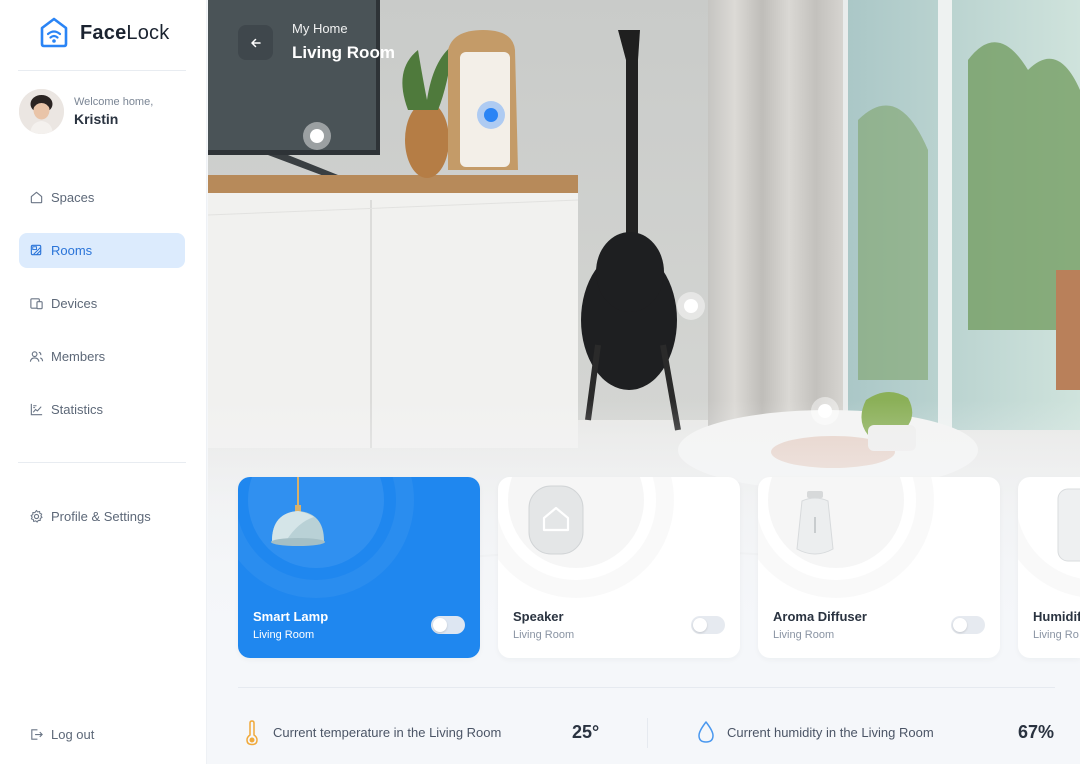 This screenshot has width=1080, height=764. What do you see at coordinates (36, 250) in the screenshot?
I see `rooms-icon` at bounding box center [36, 250].